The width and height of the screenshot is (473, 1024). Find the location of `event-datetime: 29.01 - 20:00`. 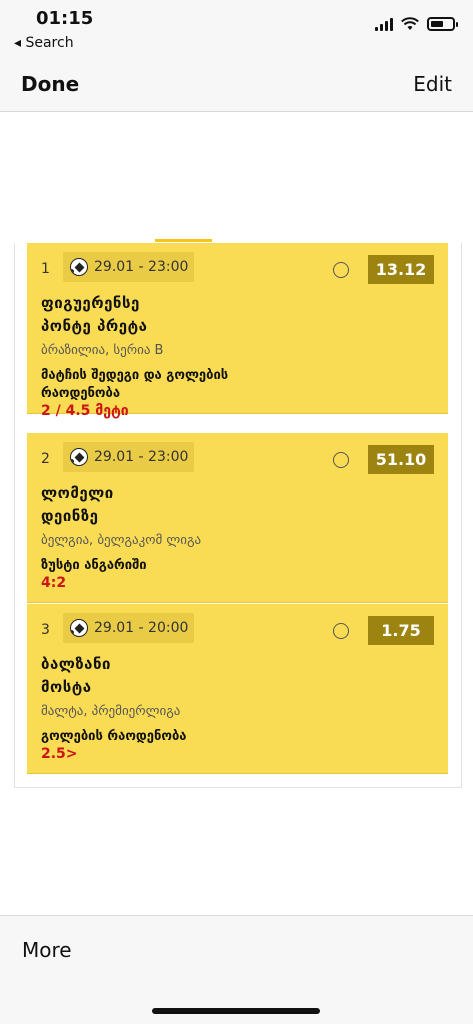

event-datetime: 29.01 - 20:00 is located at coordinates (128, 628).